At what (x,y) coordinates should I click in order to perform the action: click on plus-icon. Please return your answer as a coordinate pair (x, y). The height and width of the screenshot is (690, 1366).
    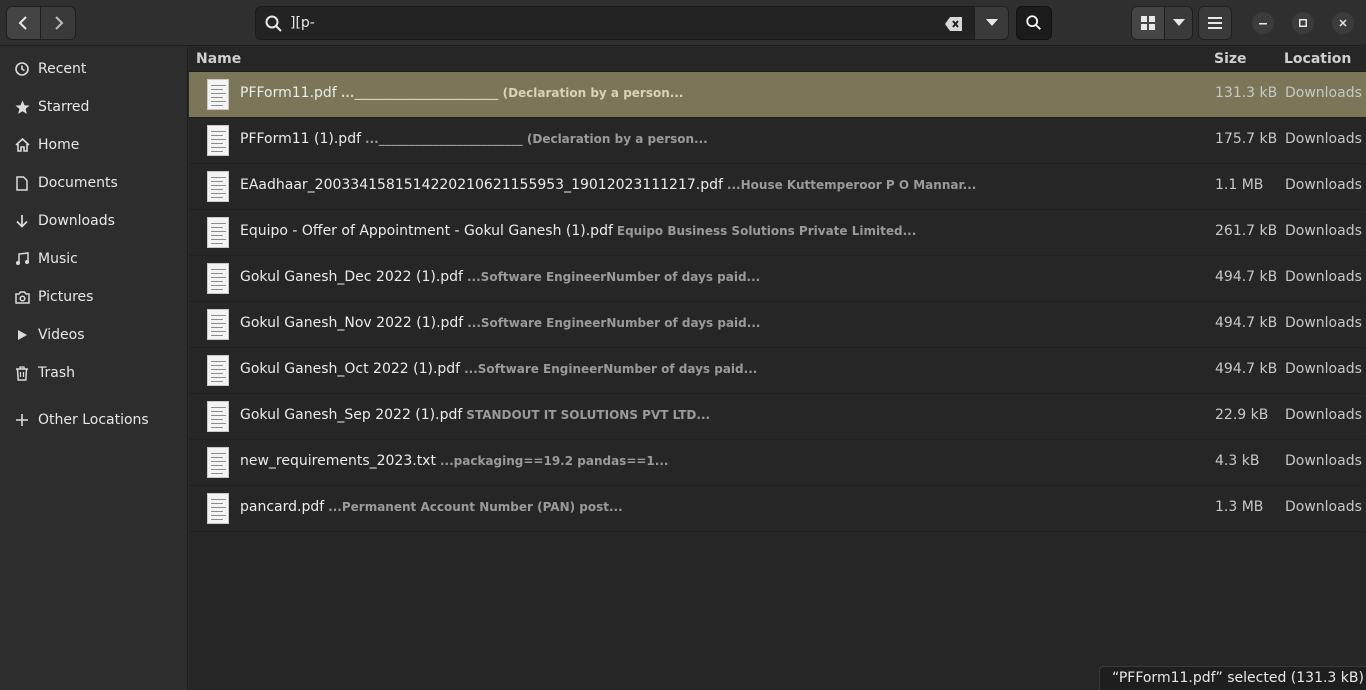
    Looking at the image, I should click on (22, 420).